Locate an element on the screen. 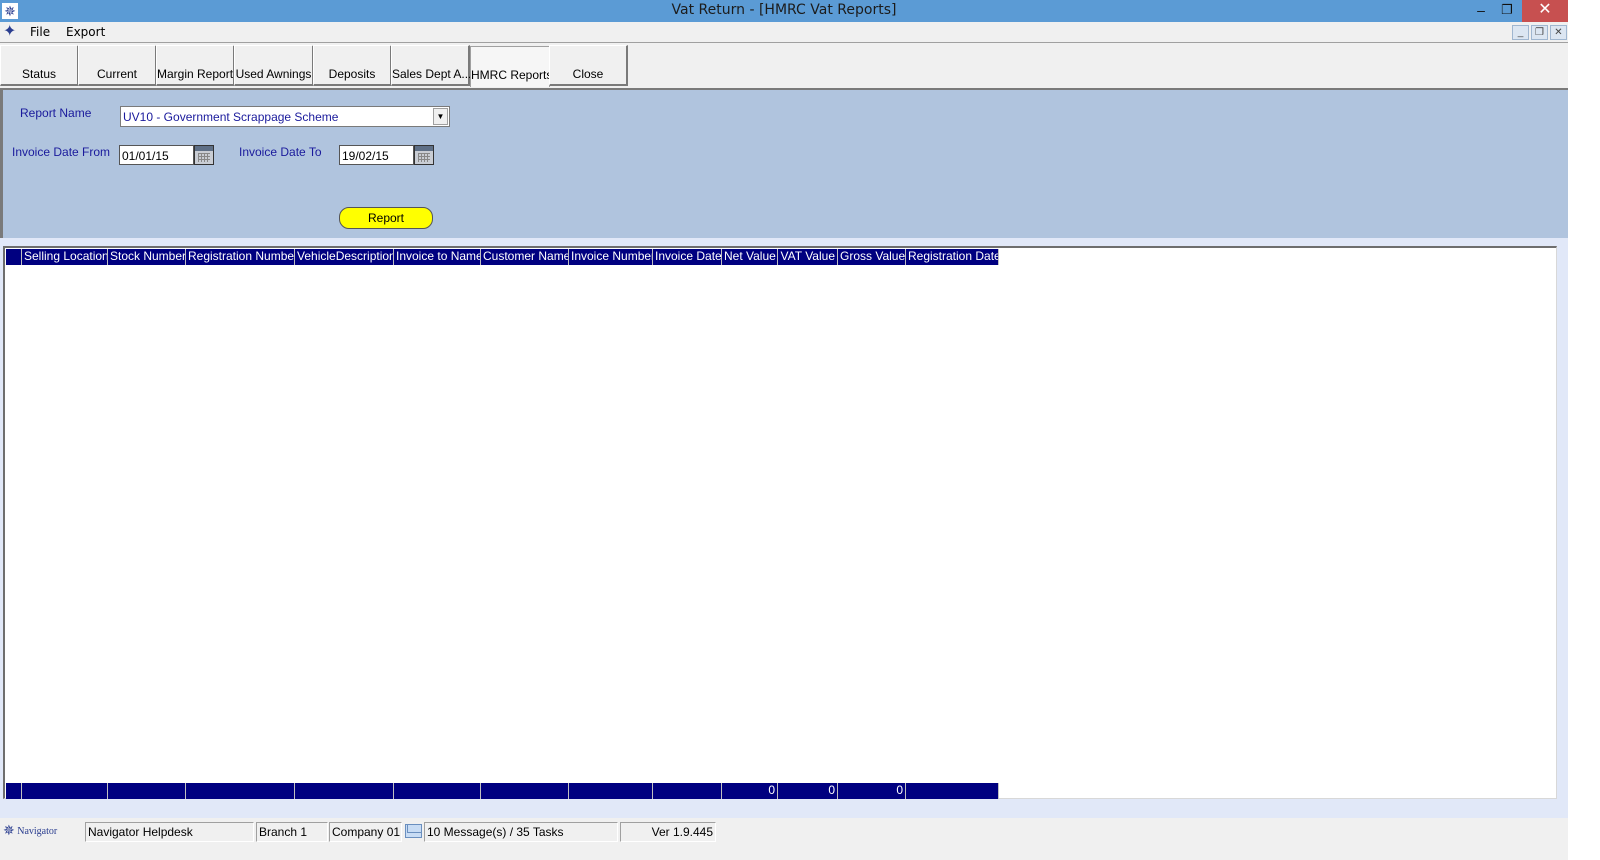  menu-file: File is located at coordinates (40, 32).